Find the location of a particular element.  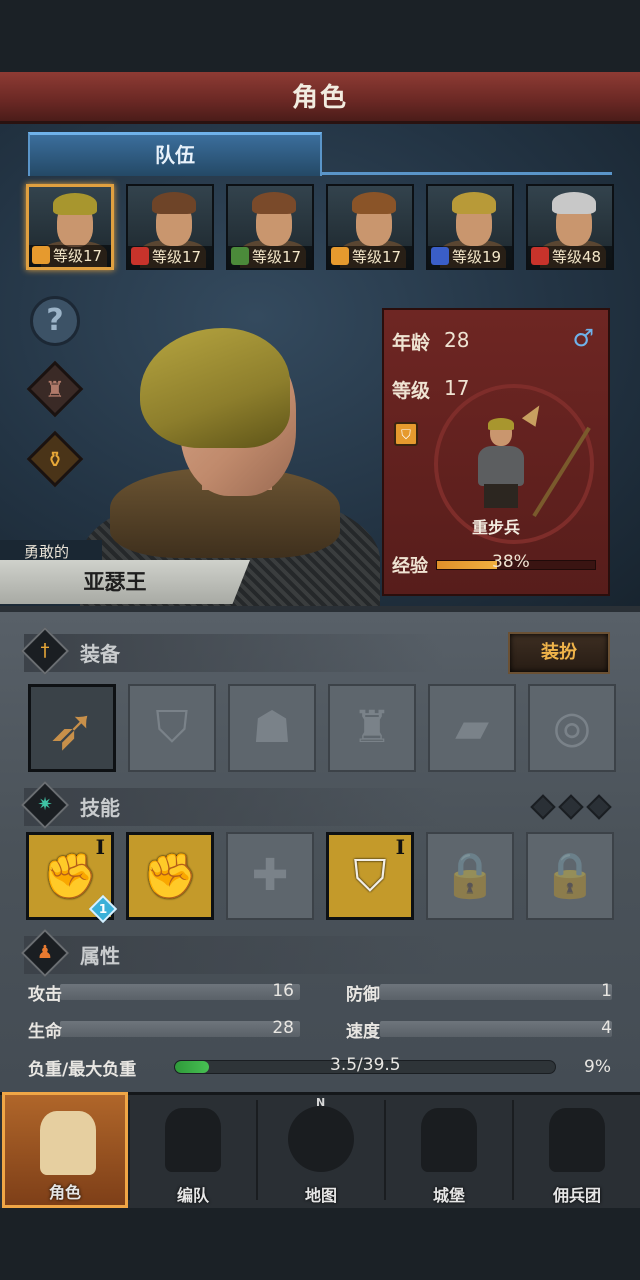

person-icon: ♟ is located at coordinates (45, 952).